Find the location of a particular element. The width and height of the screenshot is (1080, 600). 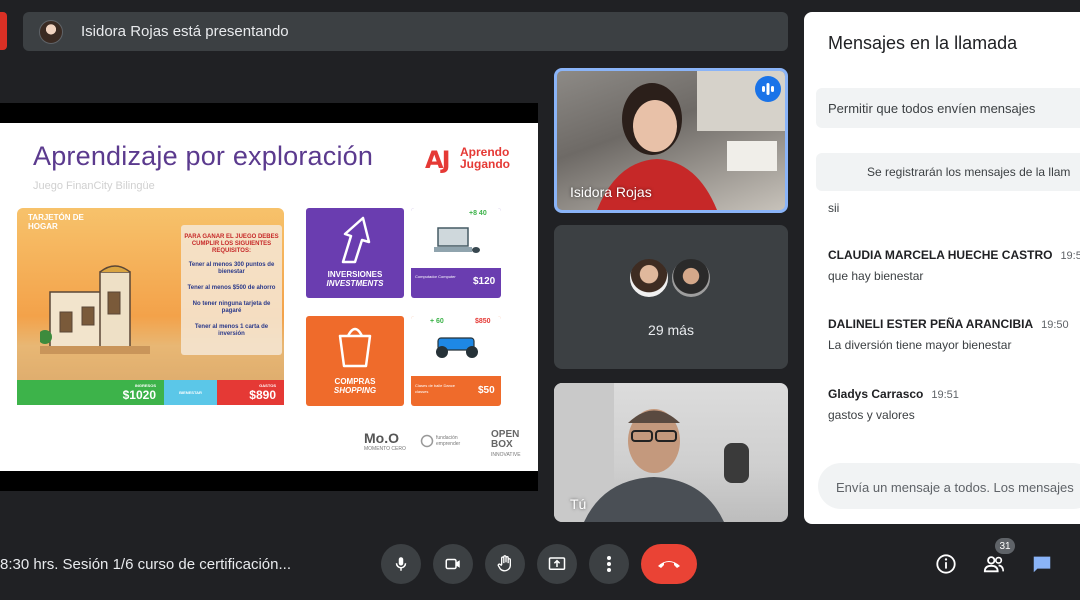

computer-icon is located at coordinates (457, 240).